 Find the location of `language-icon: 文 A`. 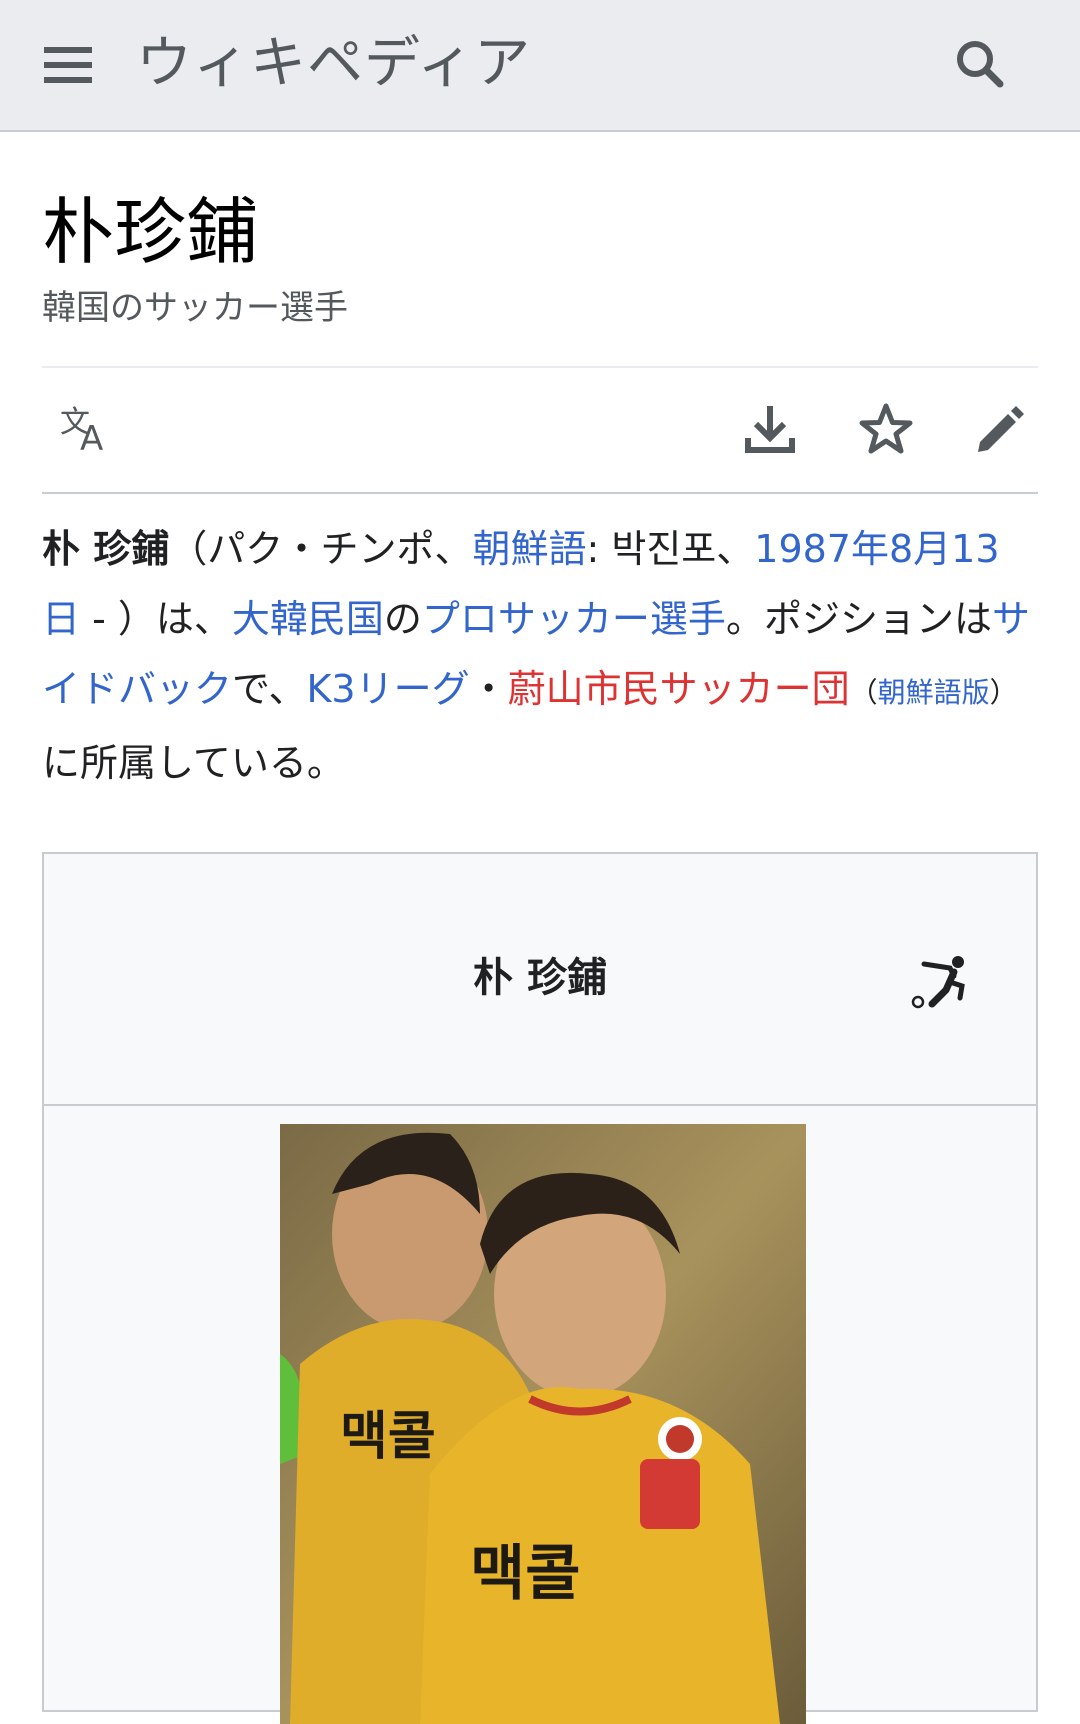

language-icon: 文 A is located at coordinates (86, 430).